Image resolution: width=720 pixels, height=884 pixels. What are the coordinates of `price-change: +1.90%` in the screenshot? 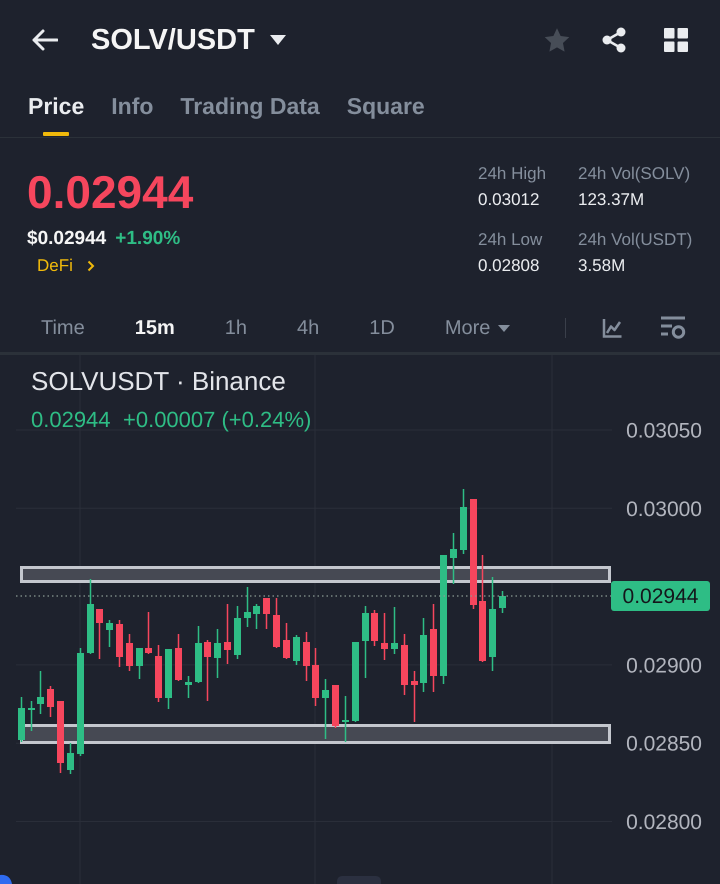 It's located at (147, 239).